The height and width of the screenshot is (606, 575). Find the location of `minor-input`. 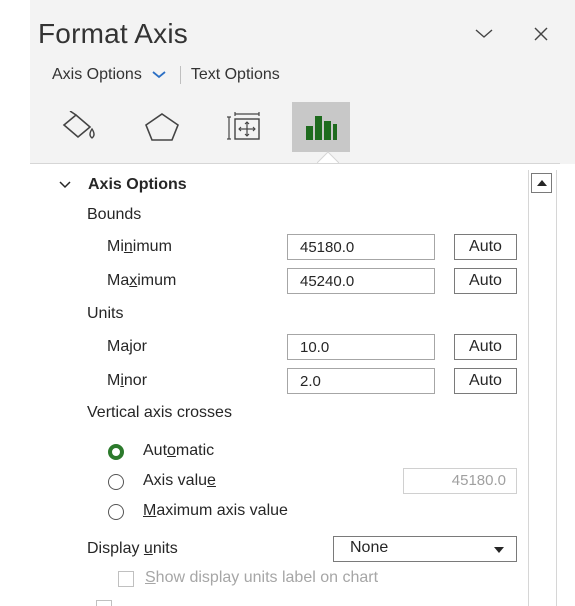

minor-input is located at coordinates (361, 381).